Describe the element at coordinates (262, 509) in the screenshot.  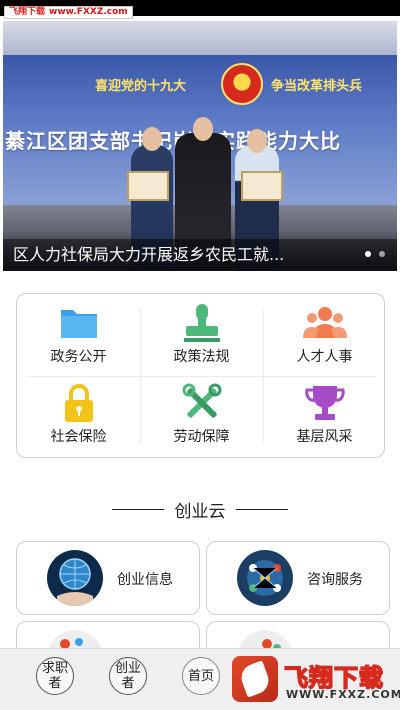
I see `section-line-right` at that location.